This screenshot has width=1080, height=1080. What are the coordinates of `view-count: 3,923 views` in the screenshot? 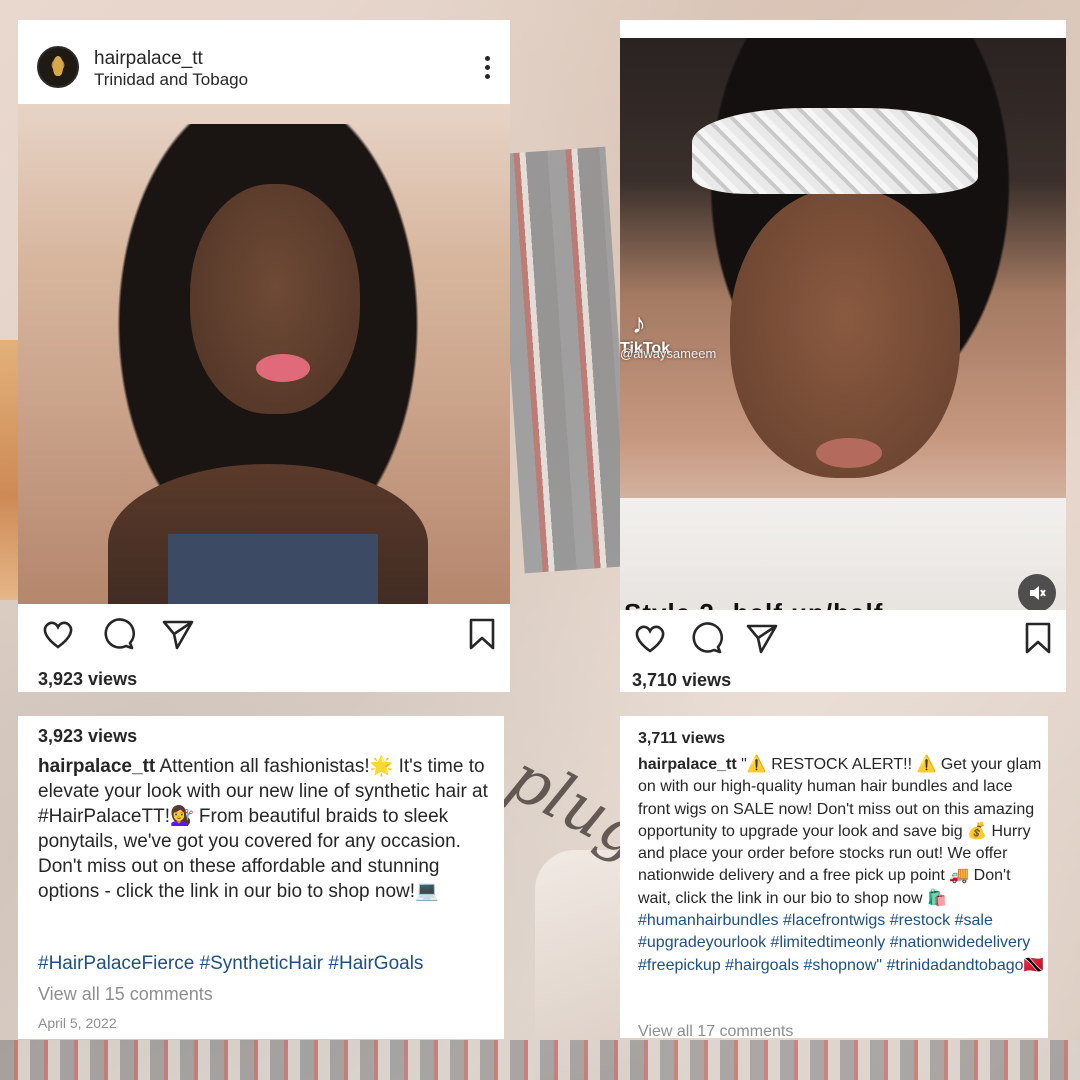 It's located at (87, 679).